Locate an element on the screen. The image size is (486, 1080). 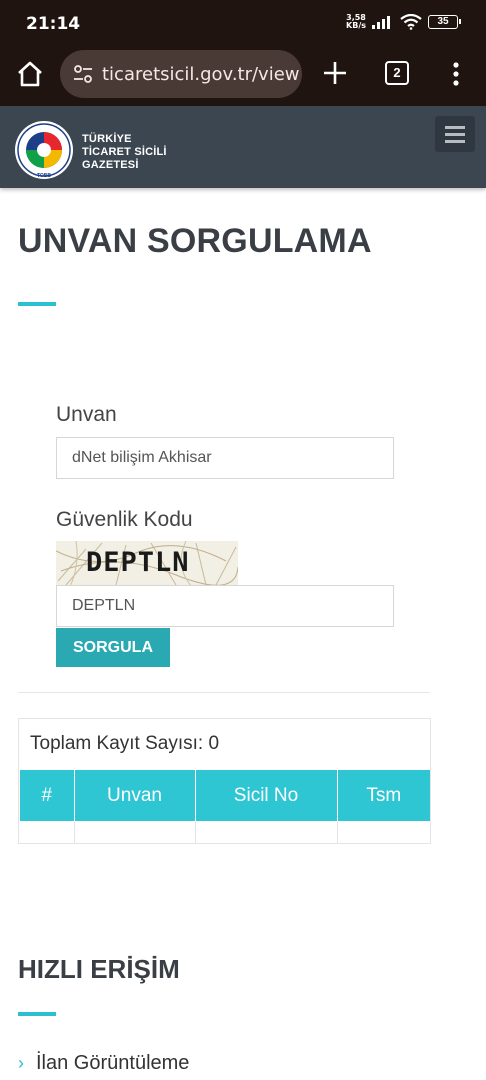
url-text: ticaretsicil.gov.tr/view is located at coordinates (201, 74).